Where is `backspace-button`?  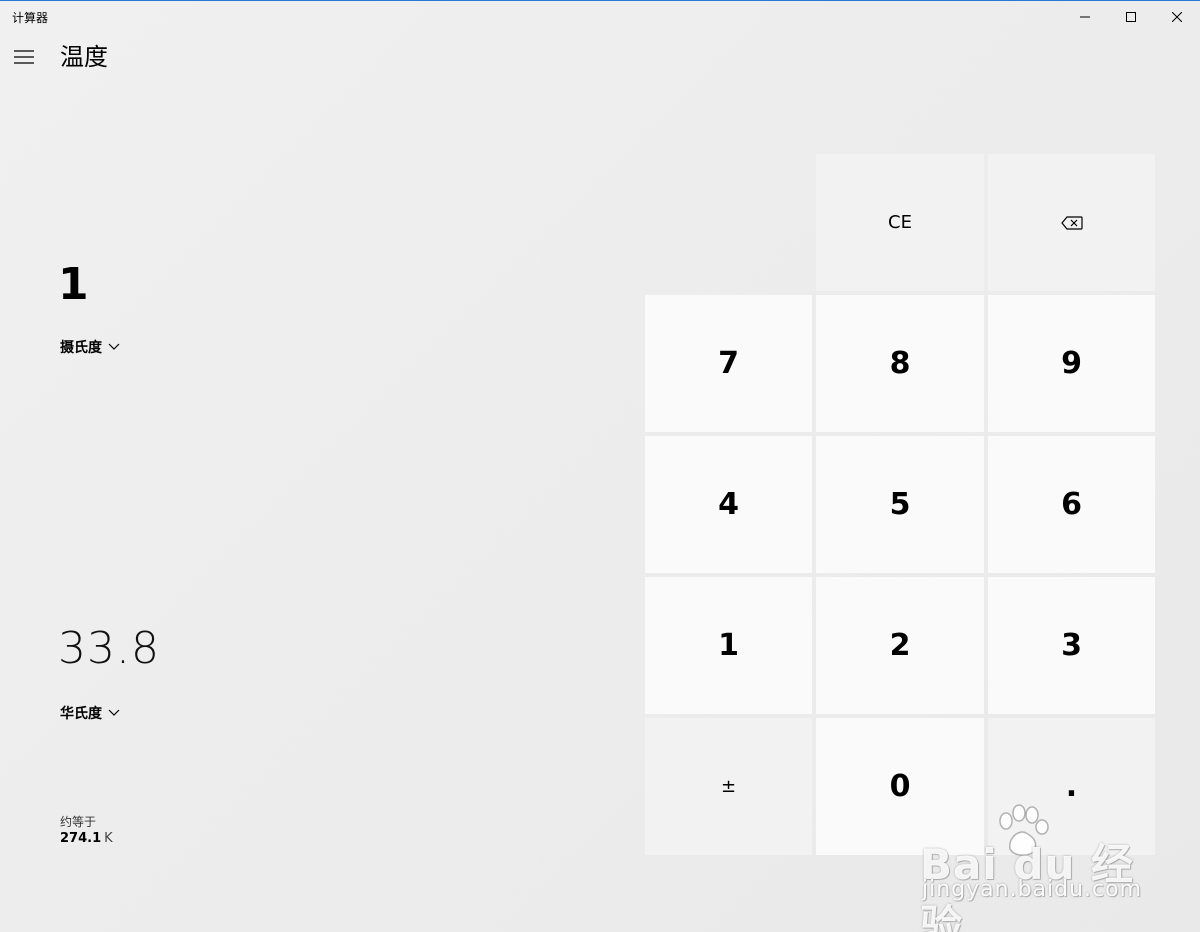 backspace-button is located at coordinates (1071, 222).